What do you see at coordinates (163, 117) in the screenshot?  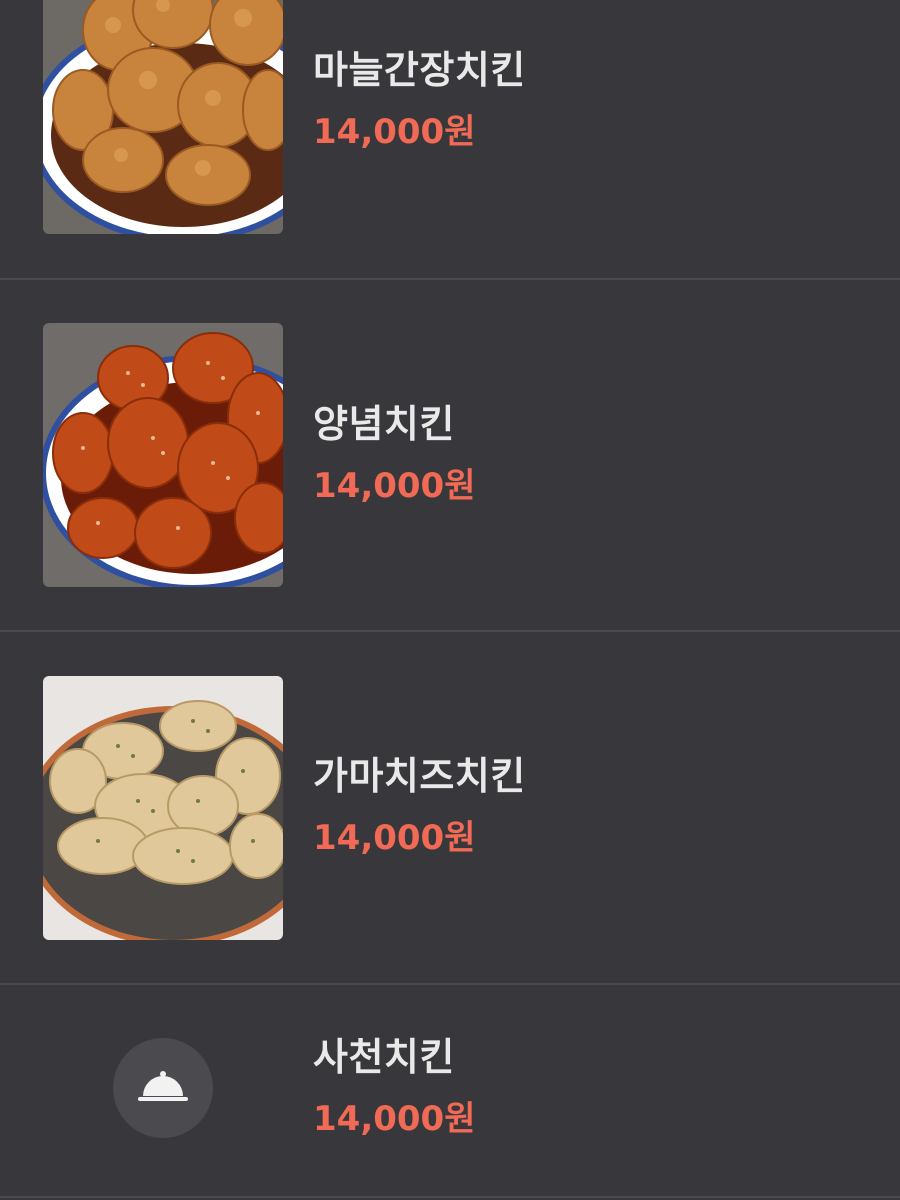 I see `fried-chicken-photo` at bounding box center [163, 117].